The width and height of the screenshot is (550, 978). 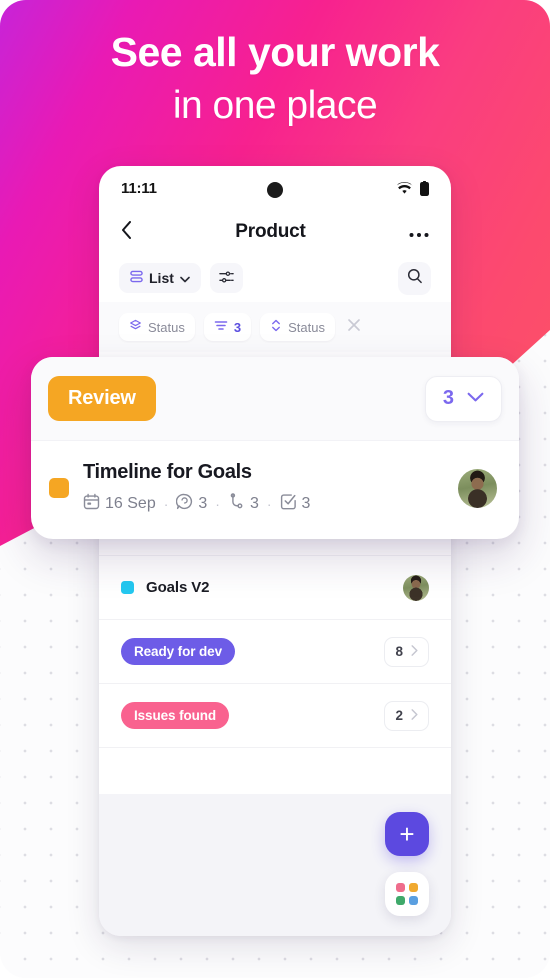 I want to click on meta-checklist-value: 3, so click(x=306, y=503).